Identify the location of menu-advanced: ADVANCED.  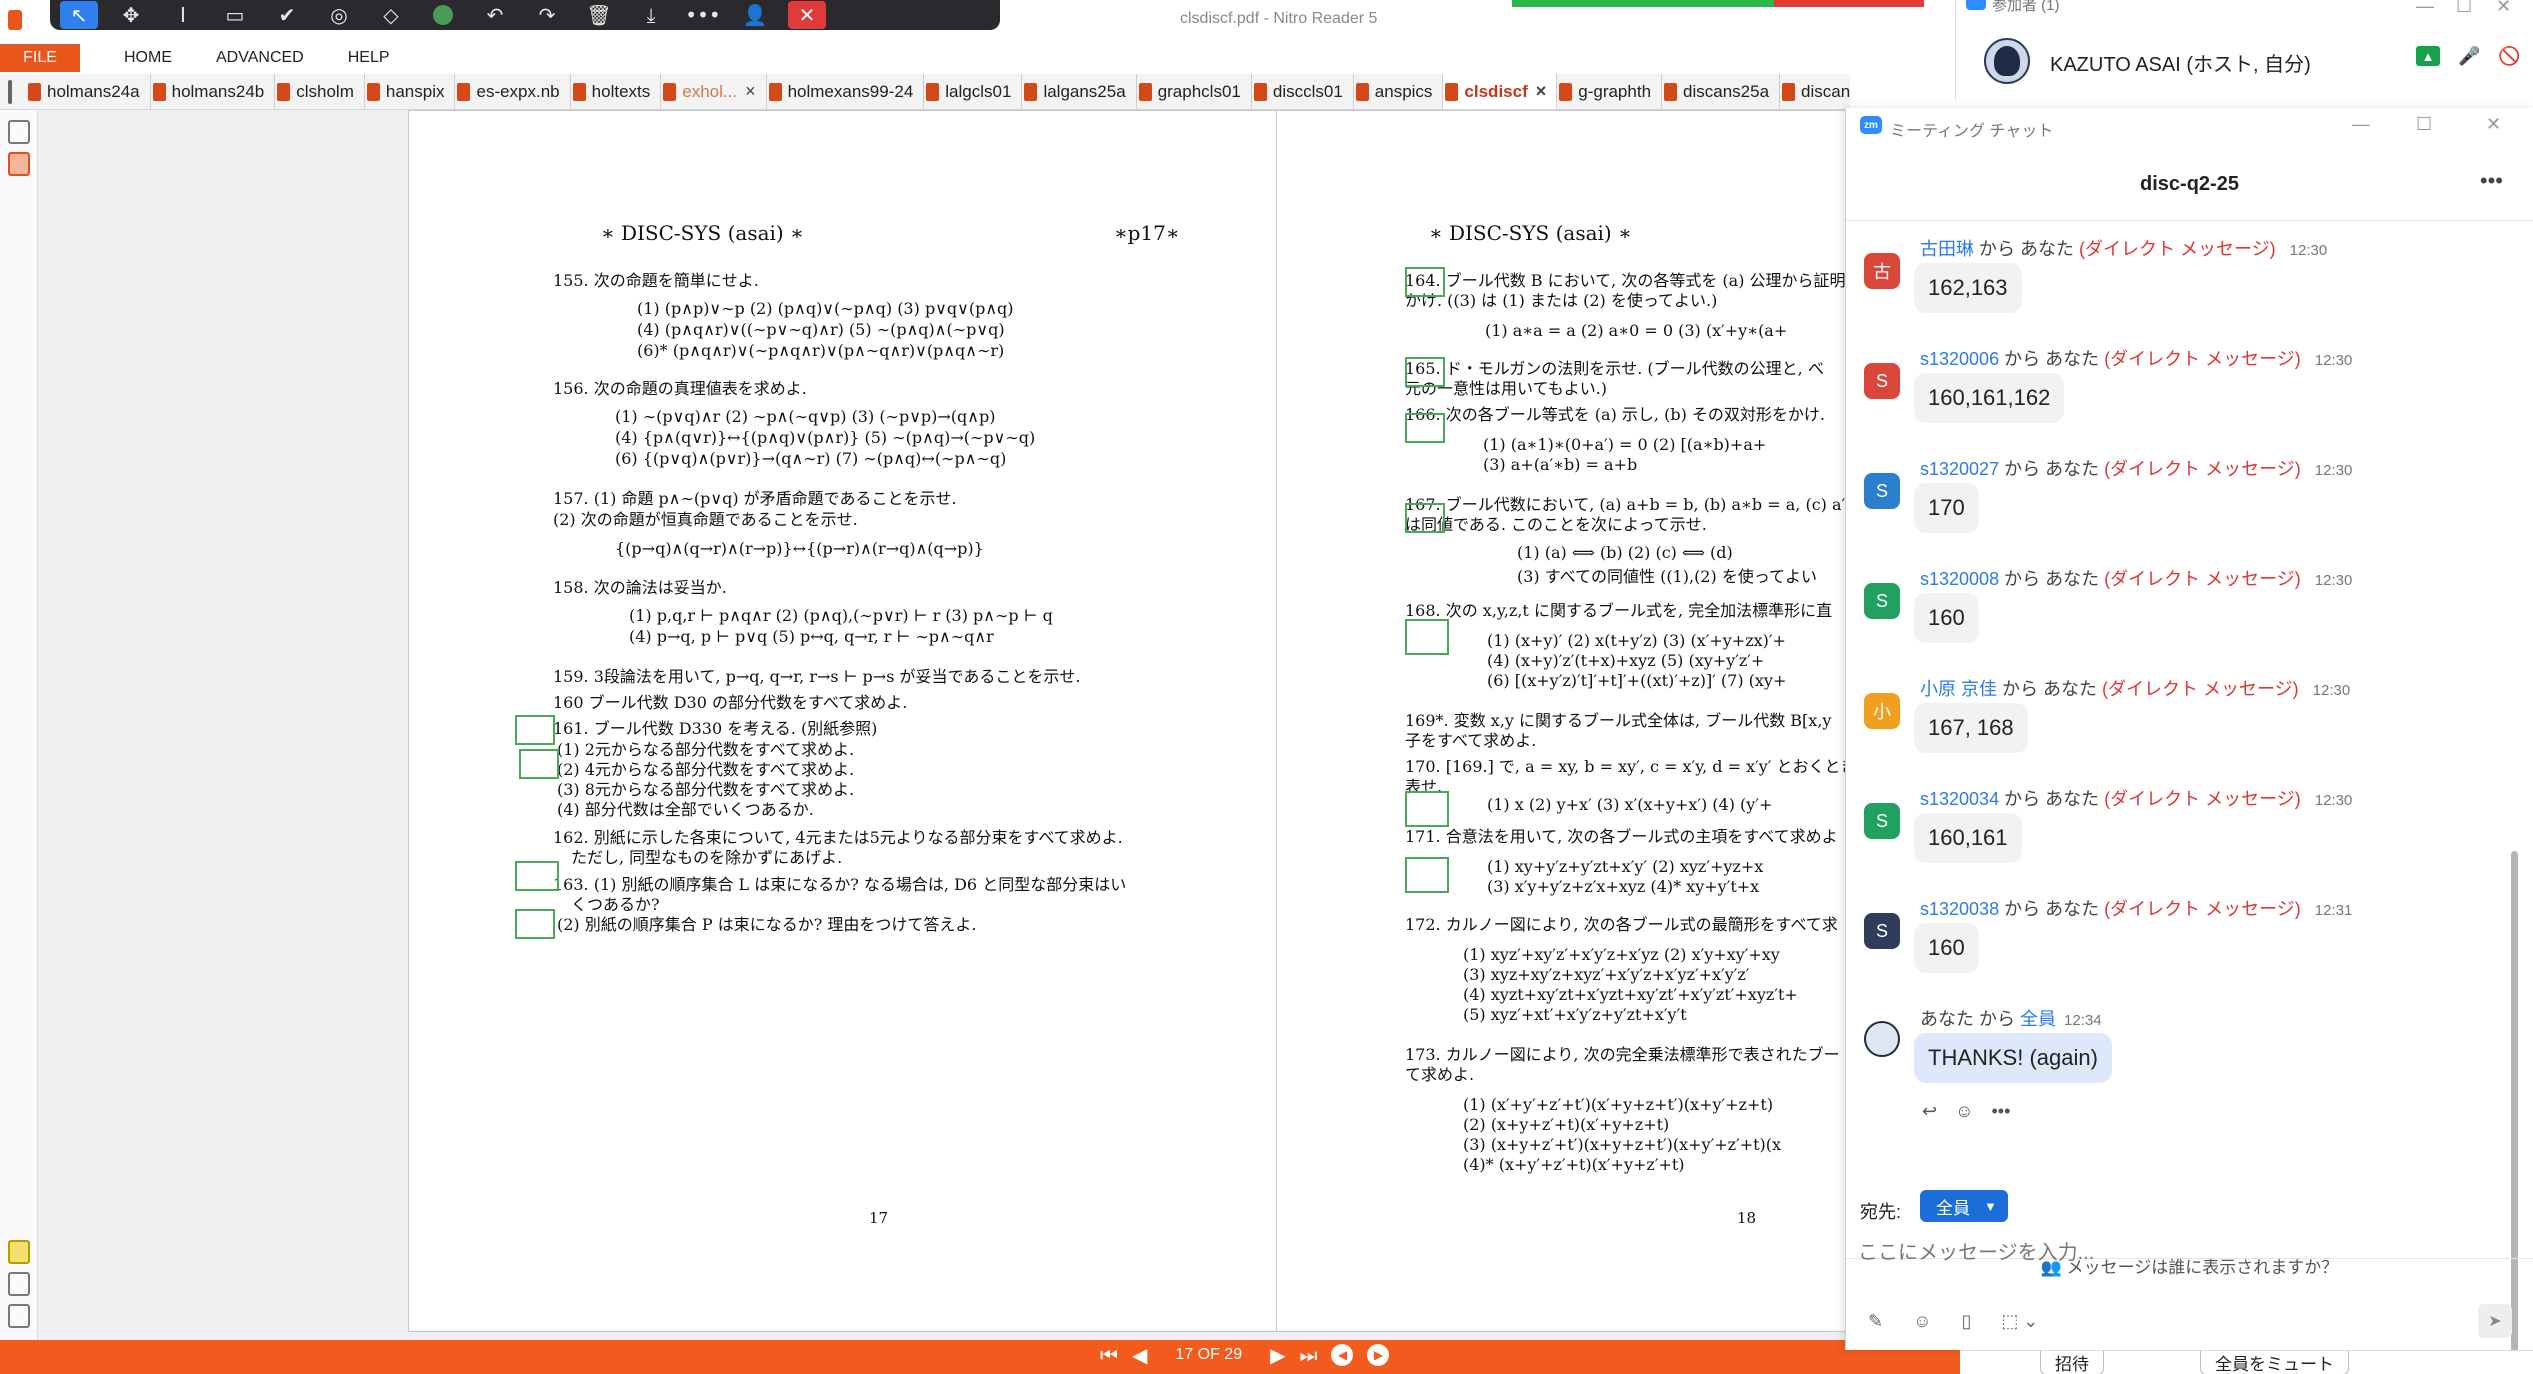
(260, 58).